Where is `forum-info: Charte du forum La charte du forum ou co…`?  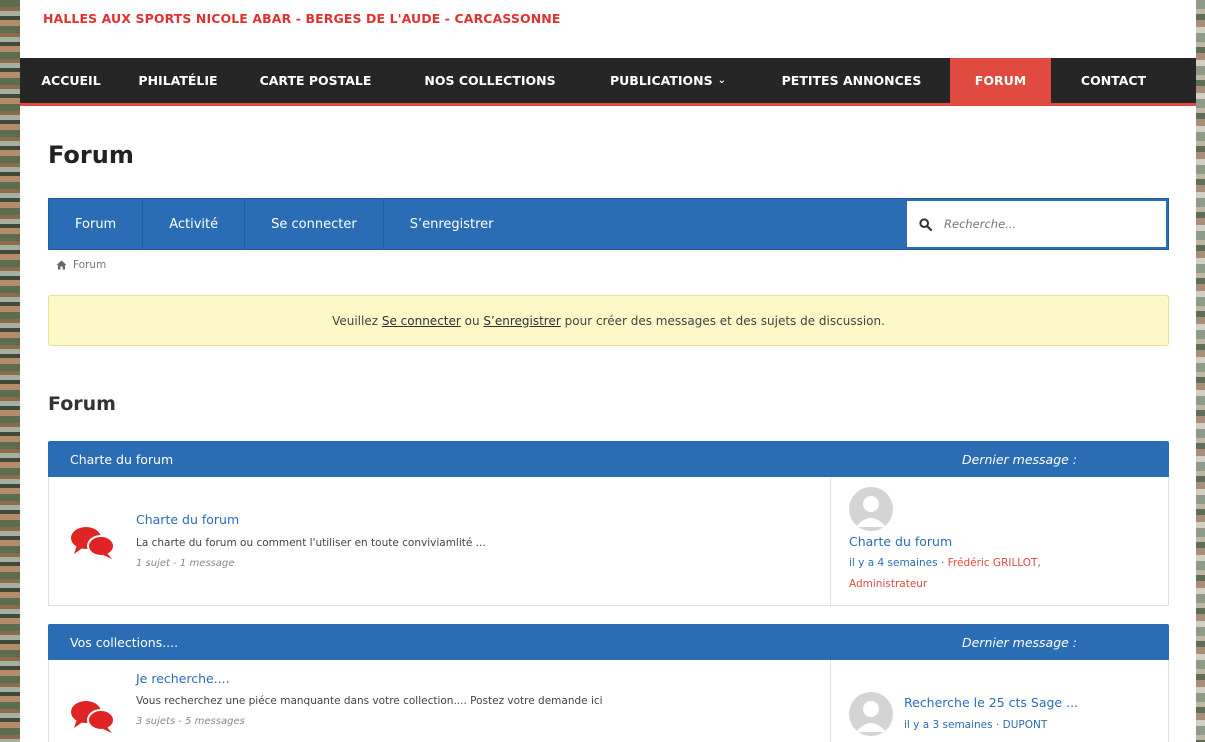
forum-info: Charte du forum La charte du forum ou co… is located at coordinates (439, 541).